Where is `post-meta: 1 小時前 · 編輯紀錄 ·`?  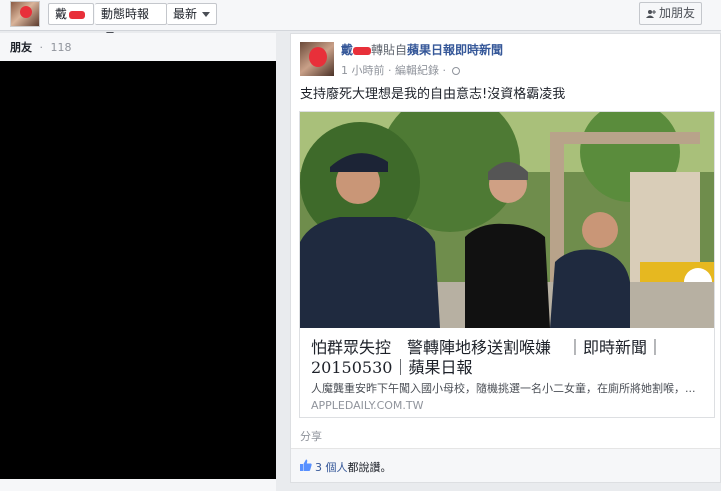
post-meta: 1 小時前 · 編輯紀錄 · is located at coordinates (400, 70).